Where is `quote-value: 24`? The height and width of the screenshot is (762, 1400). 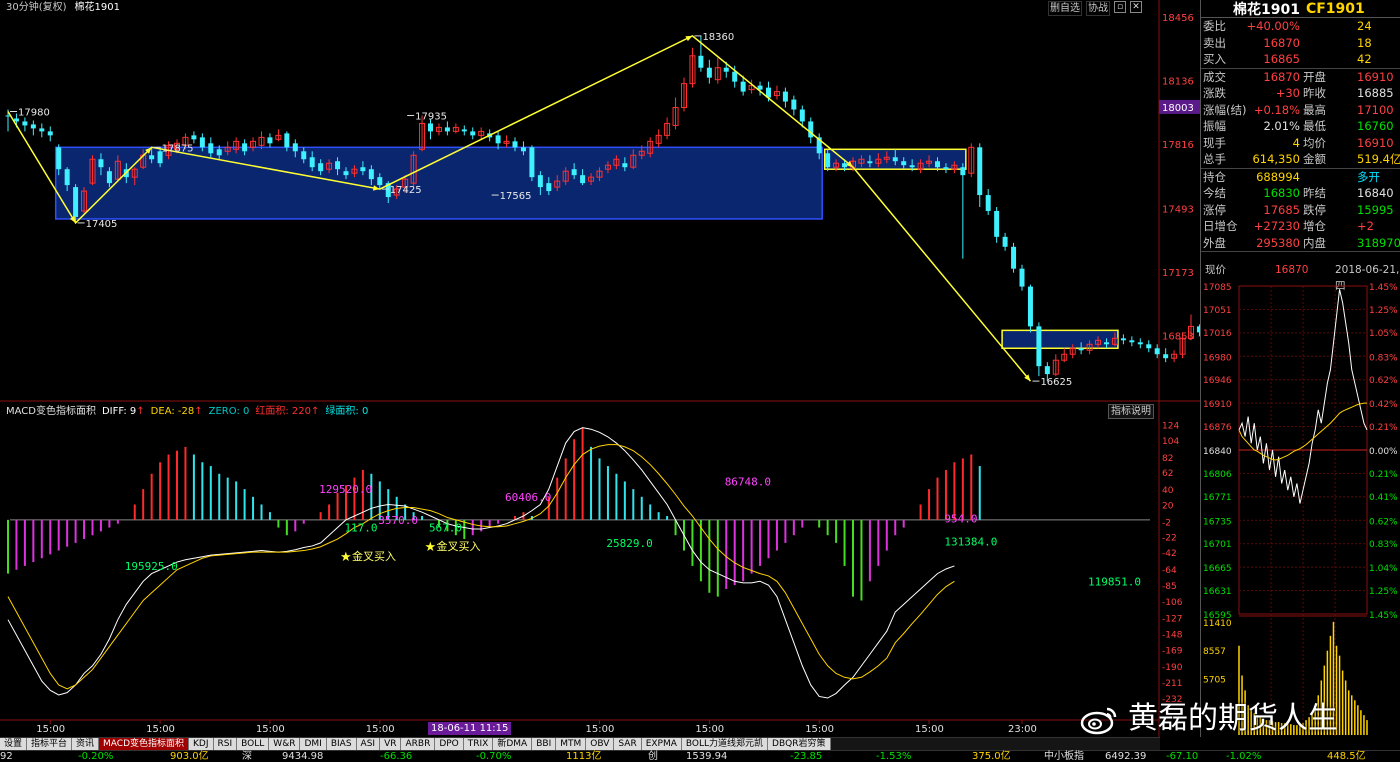
quote-value: 24 is located at coordinates (1364, 26).